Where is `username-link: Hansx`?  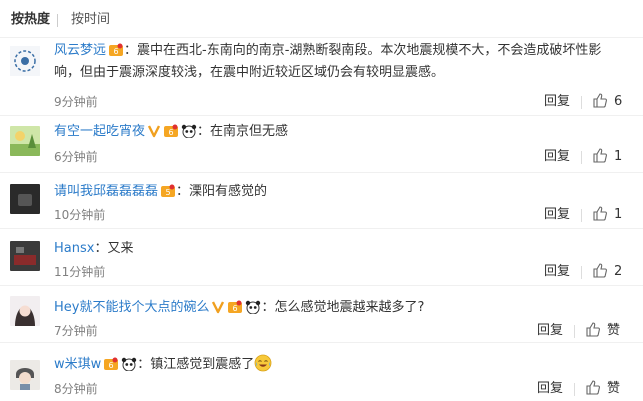 username-link: Hansx is located at coordinates (74, 248).